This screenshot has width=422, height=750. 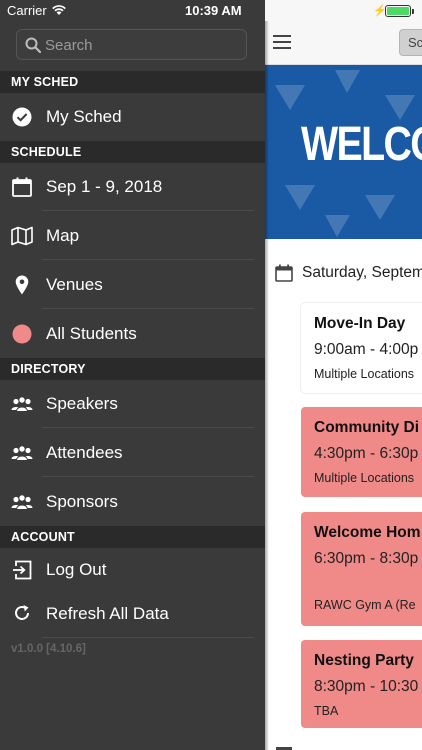 I want to click on refresh-icon, so click(x=22, y=613).